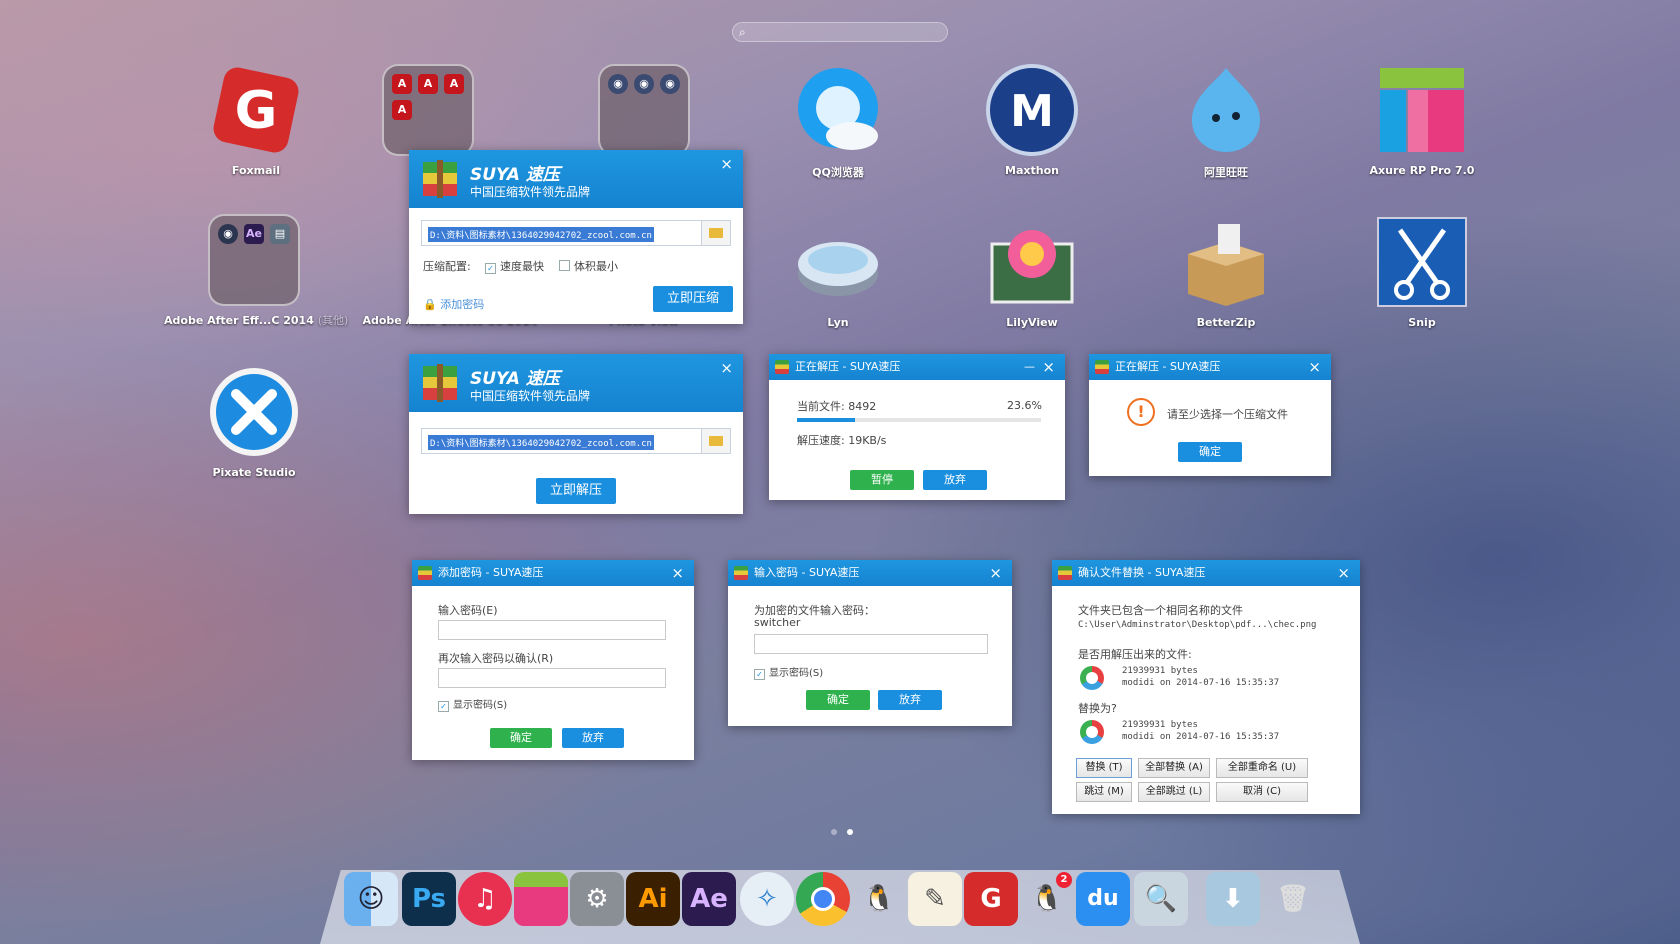 The width and height of the screenshot is (1680, 944). What do you see at coordinates (767, 899) in the screenshot?
I see `safari-icon: ✧` at bounding box center [767, 899].